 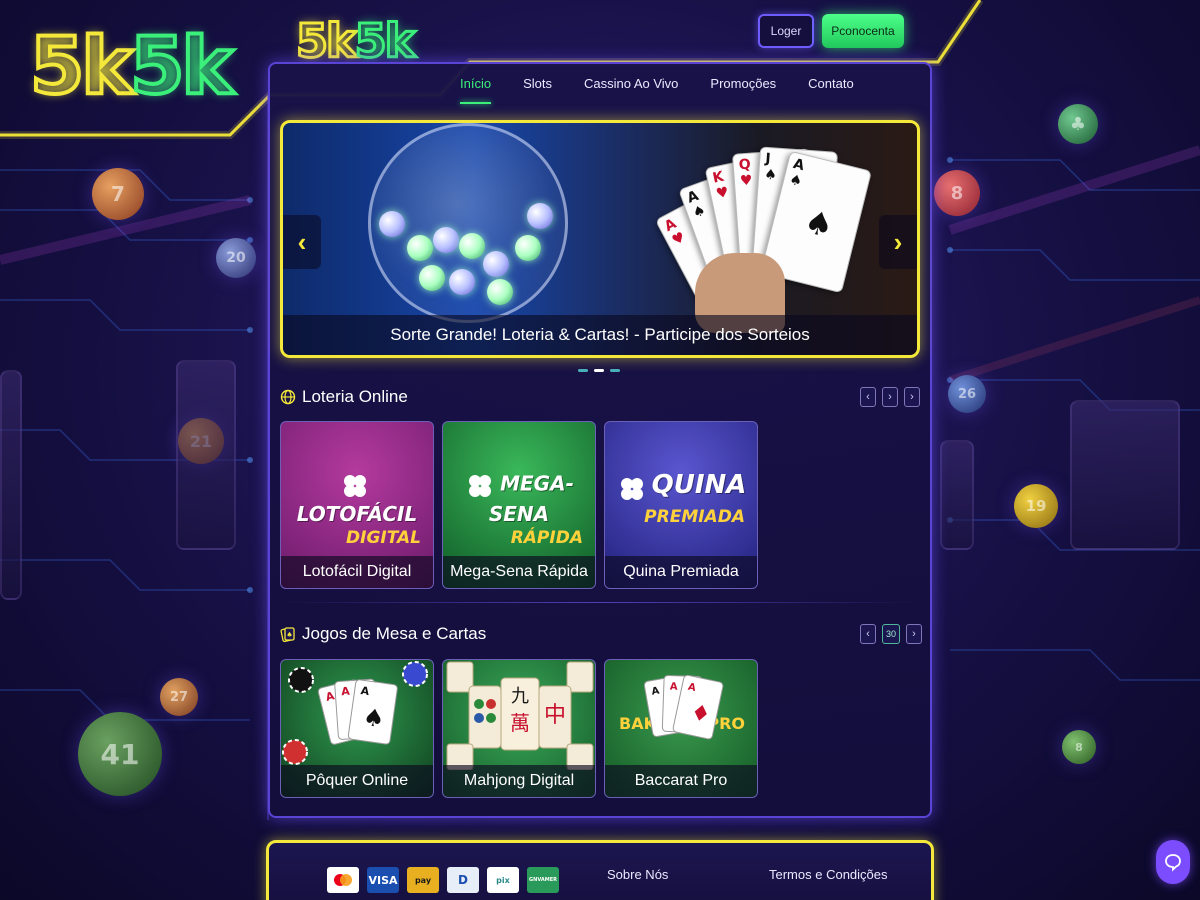 What do you see at coordinates (520, 723) in the screenshot?
I see `svg-text: 萬` at bounding box center [520, 723].